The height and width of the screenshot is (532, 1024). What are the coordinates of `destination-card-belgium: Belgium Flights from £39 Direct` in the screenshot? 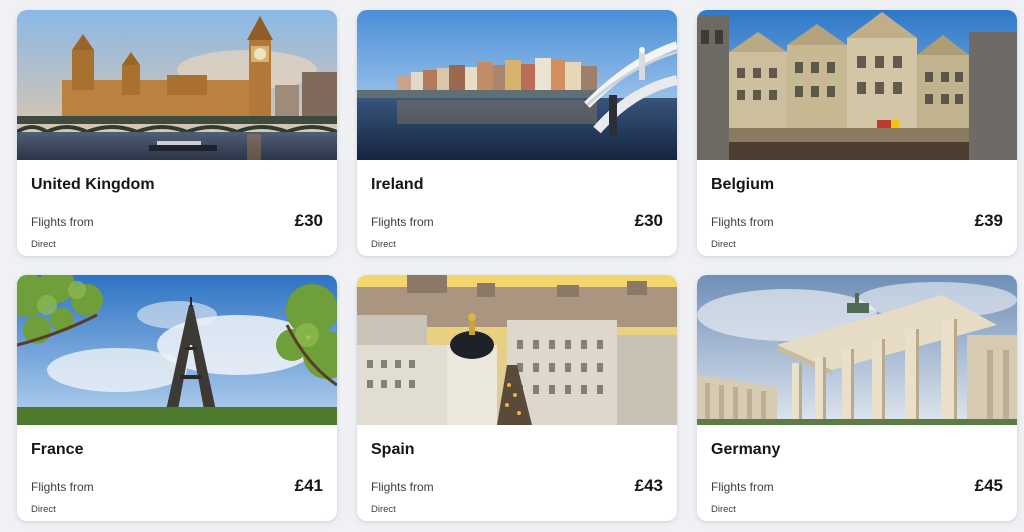 It's located at (857, 133).